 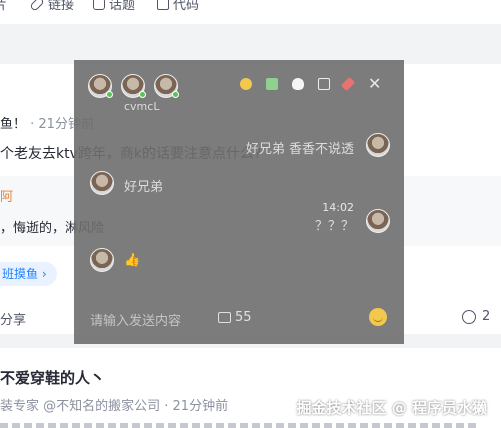 I want to click on message-text: 好兄弟, so click(x=144, y=187).